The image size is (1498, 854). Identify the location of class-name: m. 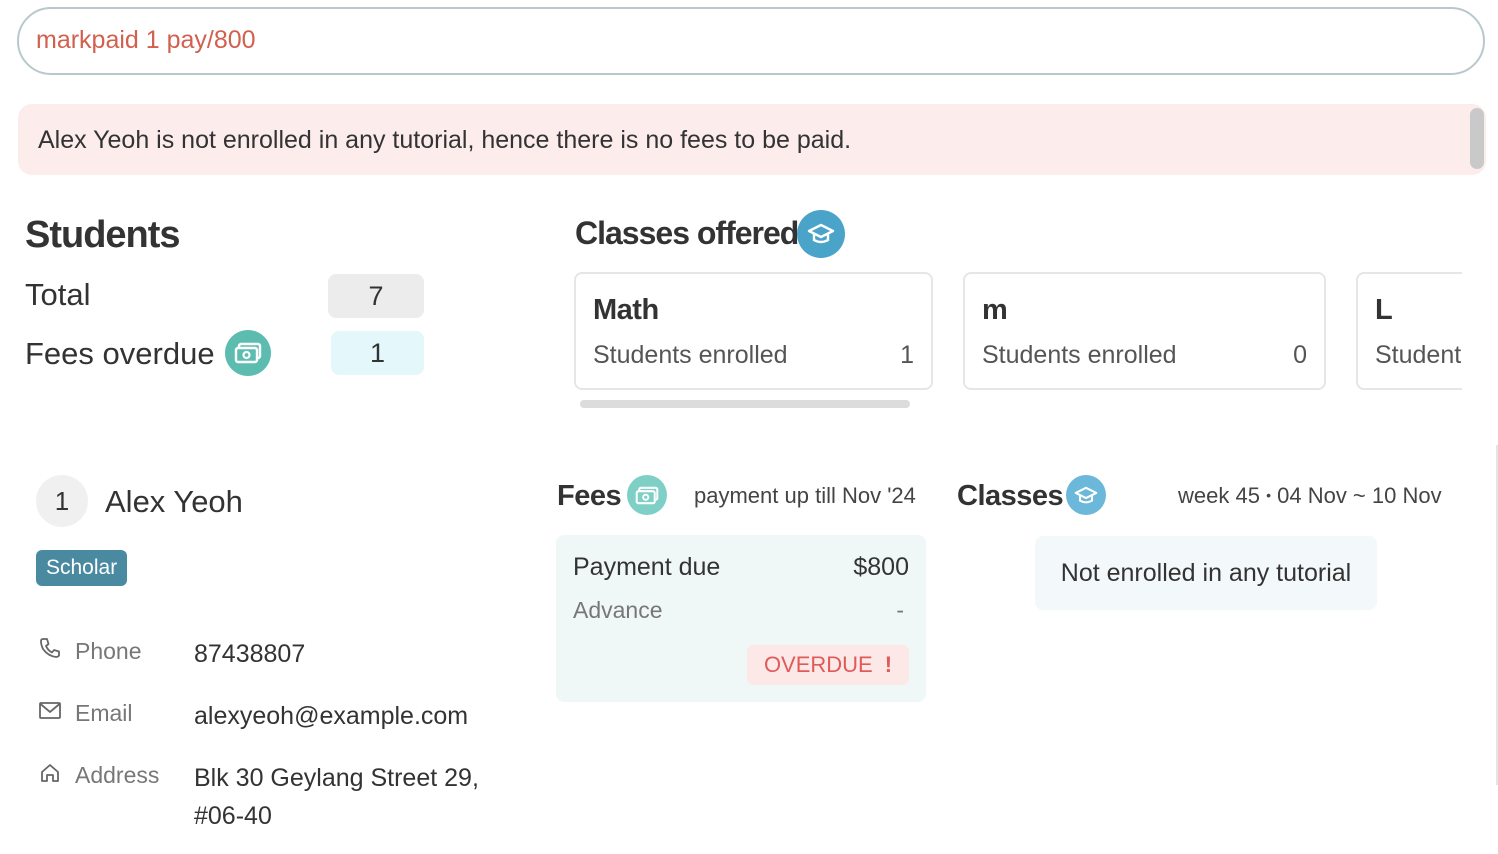
(995, 310).